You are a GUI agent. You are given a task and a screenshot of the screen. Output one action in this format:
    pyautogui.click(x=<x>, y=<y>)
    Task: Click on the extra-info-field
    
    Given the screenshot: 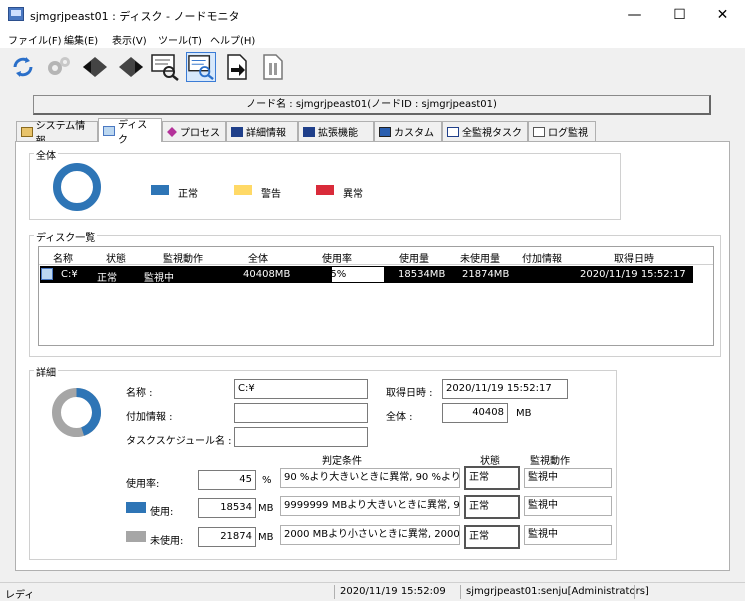 What is the action you would take?
    pyautogui.click(x=301, y=413)
    